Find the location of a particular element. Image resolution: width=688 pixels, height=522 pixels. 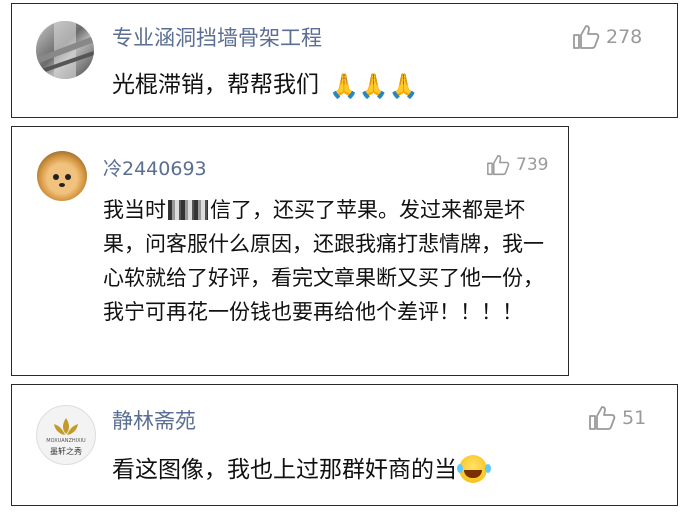

laughing-tears-emoji is located at coordinates (472, 469).